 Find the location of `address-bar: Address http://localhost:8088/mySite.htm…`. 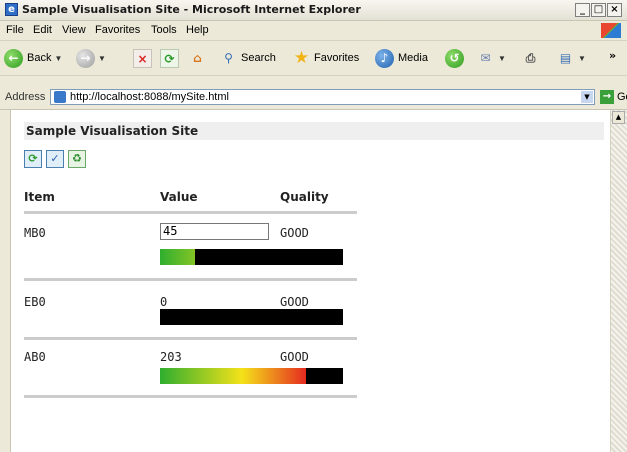

address-bar: Address http://localhost:8088/mySite.htm… is located at coordinates (313, 98).